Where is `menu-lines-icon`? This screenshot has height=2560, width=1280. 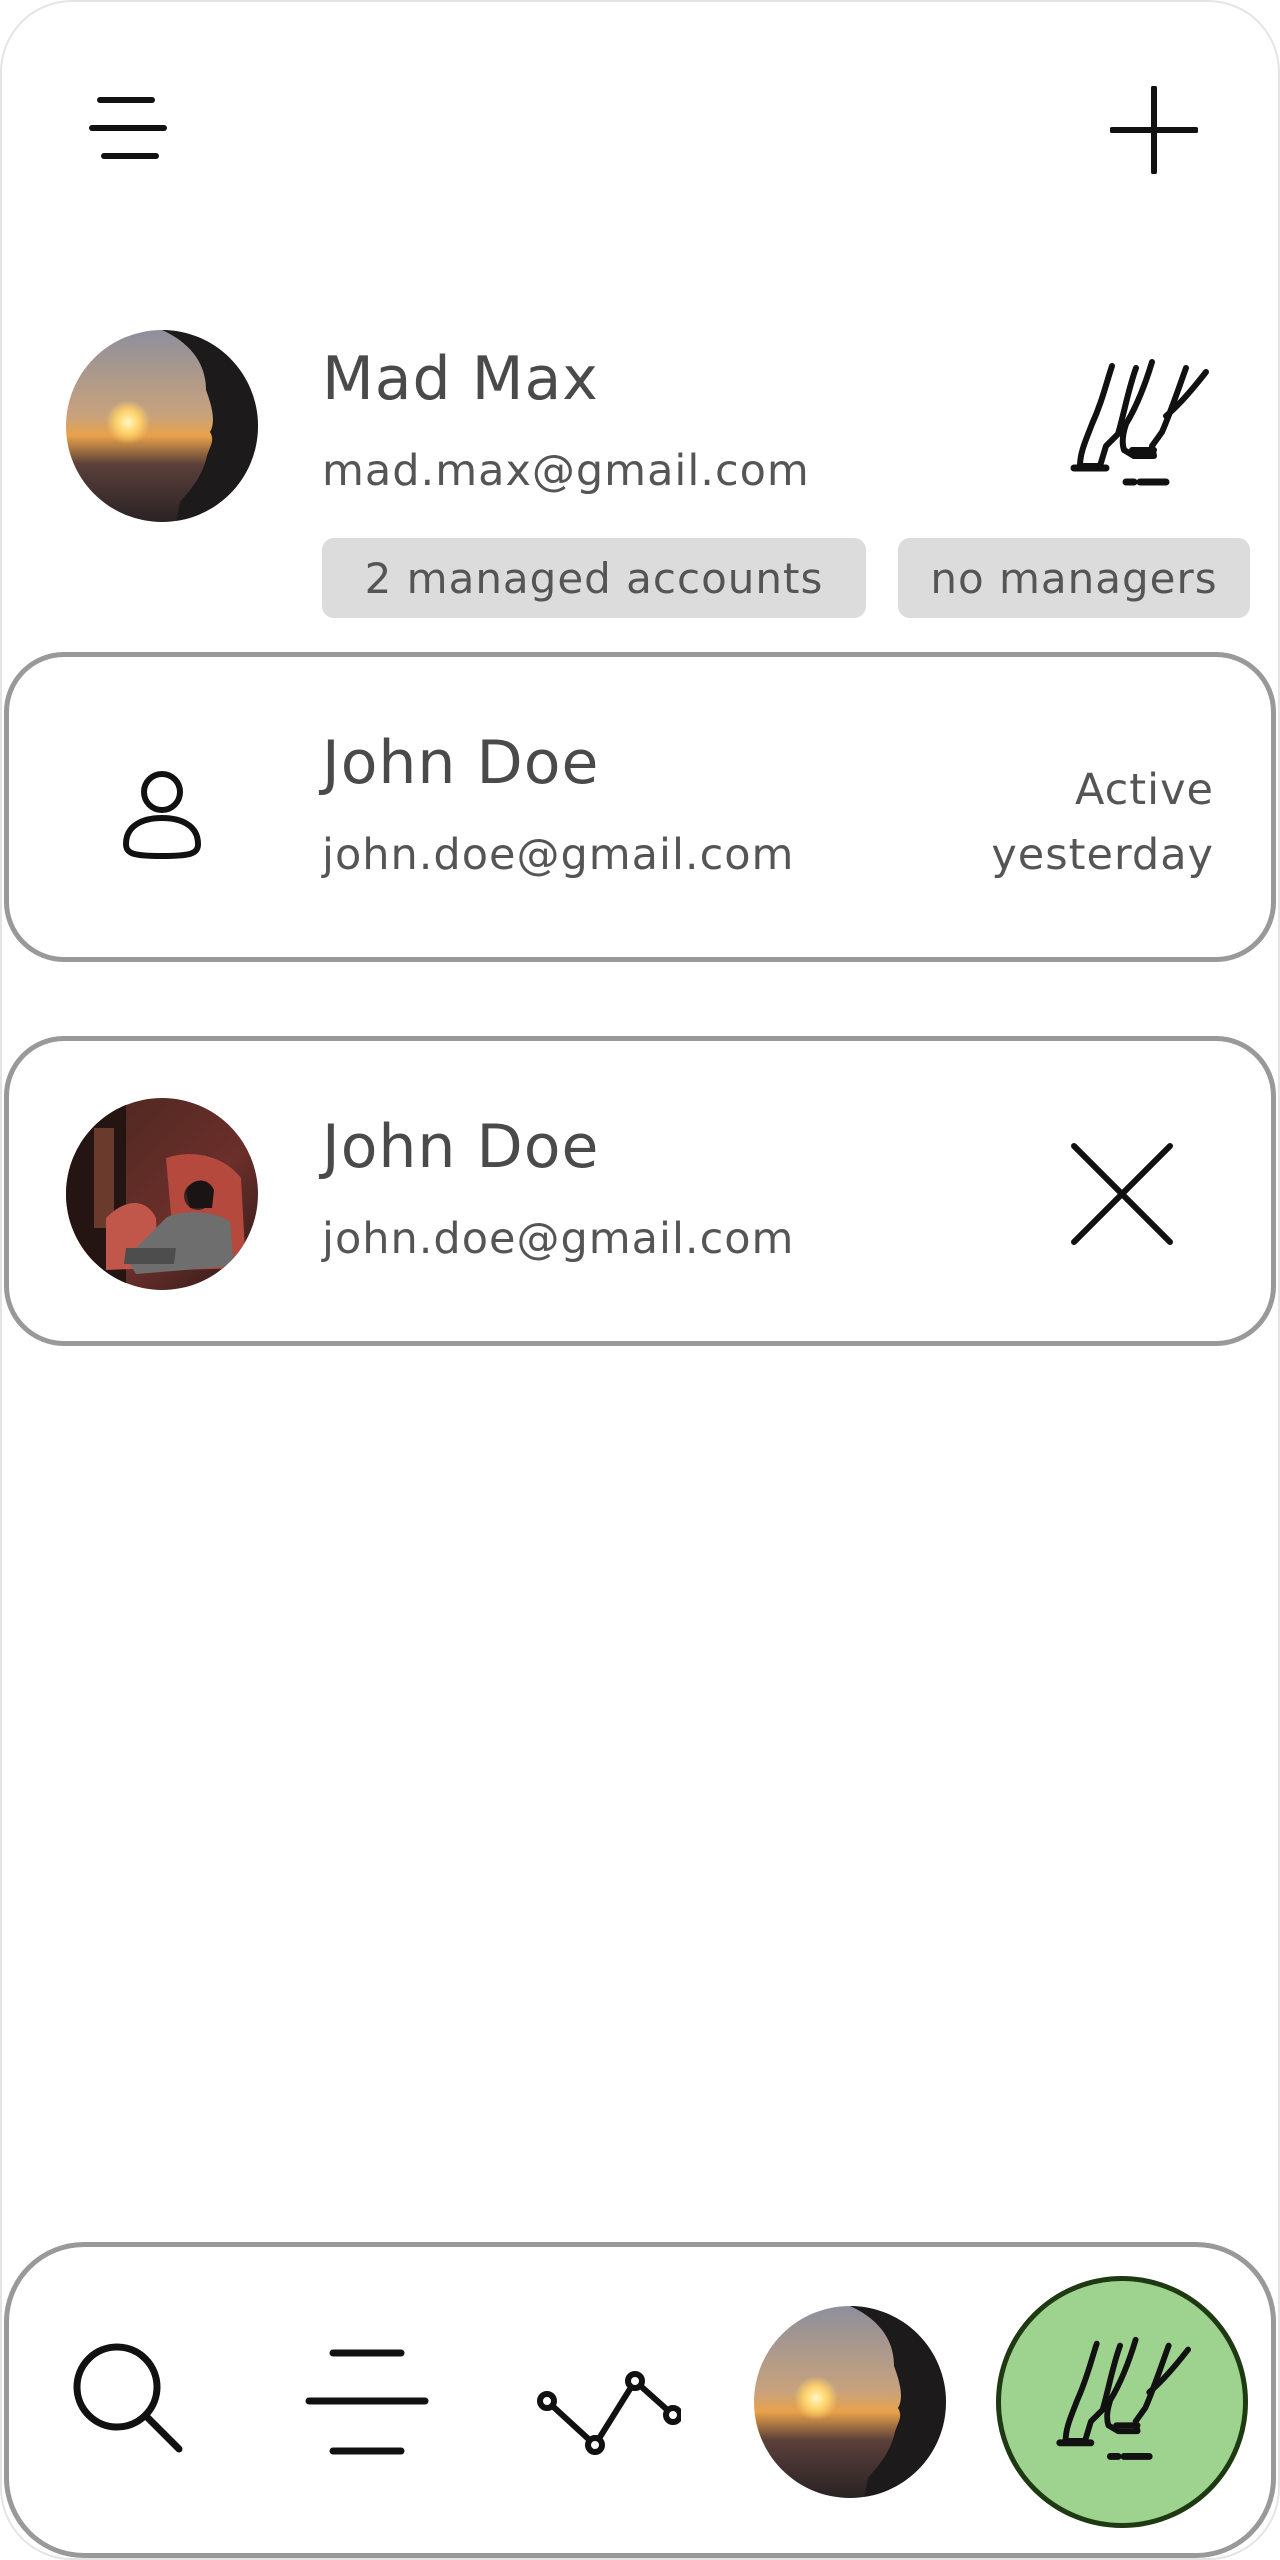
menu-lines-icon is located at coordinates (367, 2402).